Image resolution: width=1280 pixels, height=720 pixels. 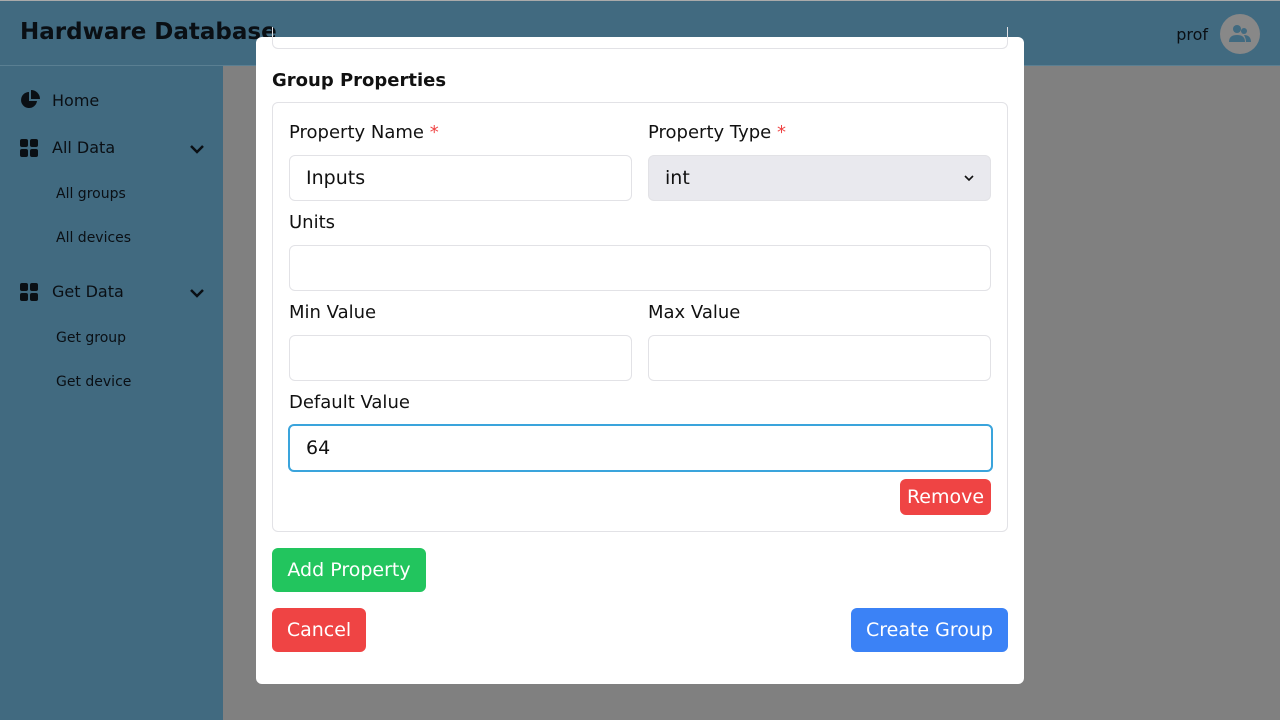 I want to click on property-type-select: int, so click(x=819, y=178).